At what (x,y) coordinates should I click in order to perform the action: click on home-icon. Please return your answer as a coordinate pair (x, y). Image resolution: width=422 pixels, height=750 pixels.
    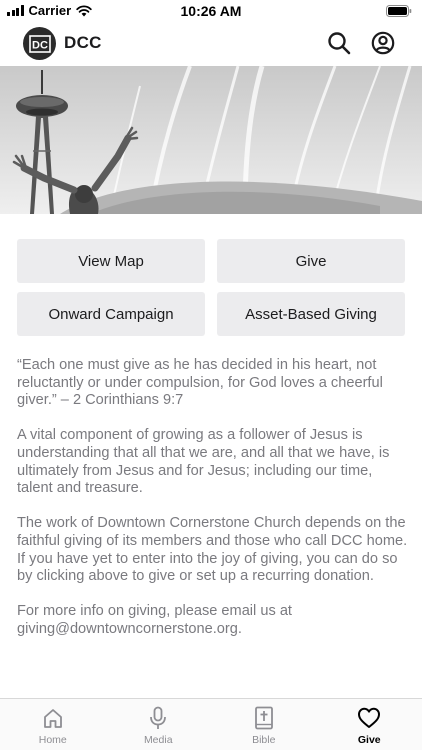
    Looking at the image, I should click on (52, 718).